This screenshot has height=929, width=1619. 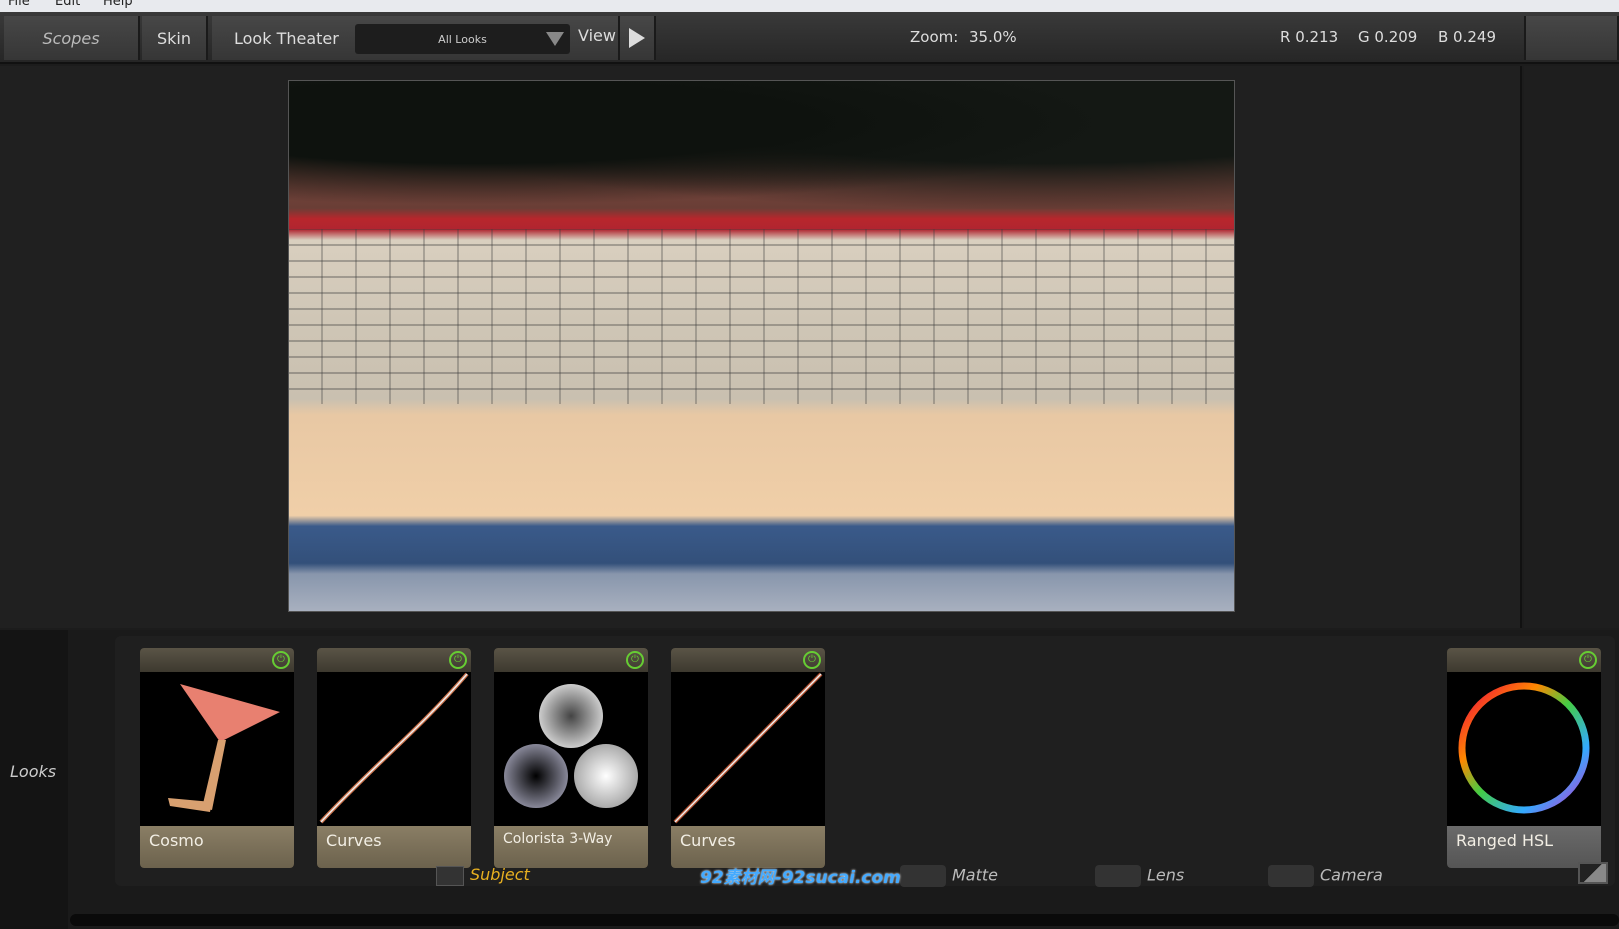 What do you see at coordinates (844, 920) in the screenshot?
I see `horizontal-scrollbar` at bounding box center [844, 920].